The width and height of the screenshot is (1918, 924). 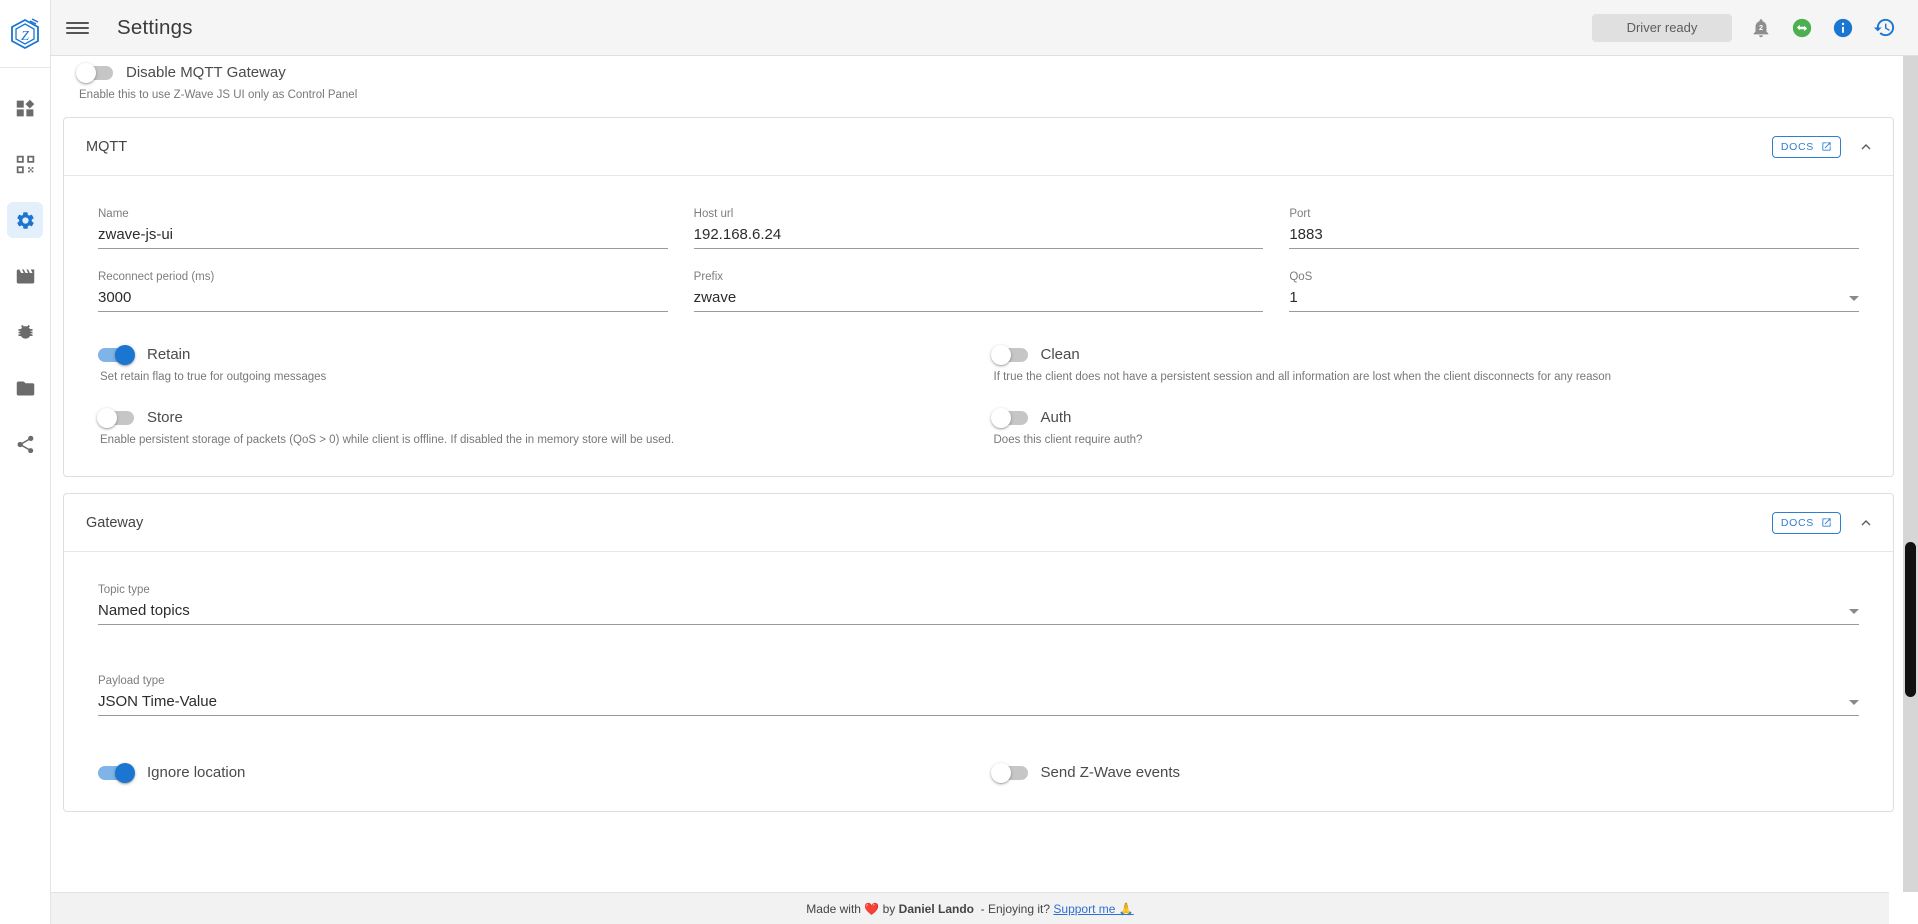 What do you see at coordinates (708, 277) in the screenshot?
I see `field-prefix-label: Prefix` at bounding box center [708, 277].